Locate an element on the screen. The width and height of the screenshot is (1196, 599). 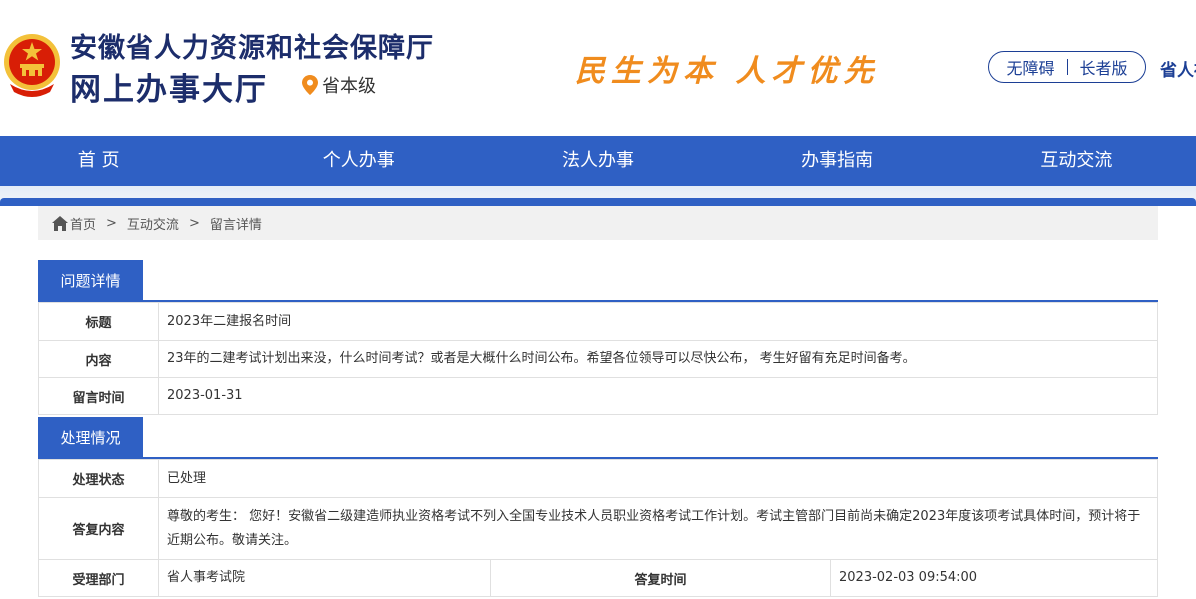
nav-corporate: 法人办事 is located at coordinates (597, 161).